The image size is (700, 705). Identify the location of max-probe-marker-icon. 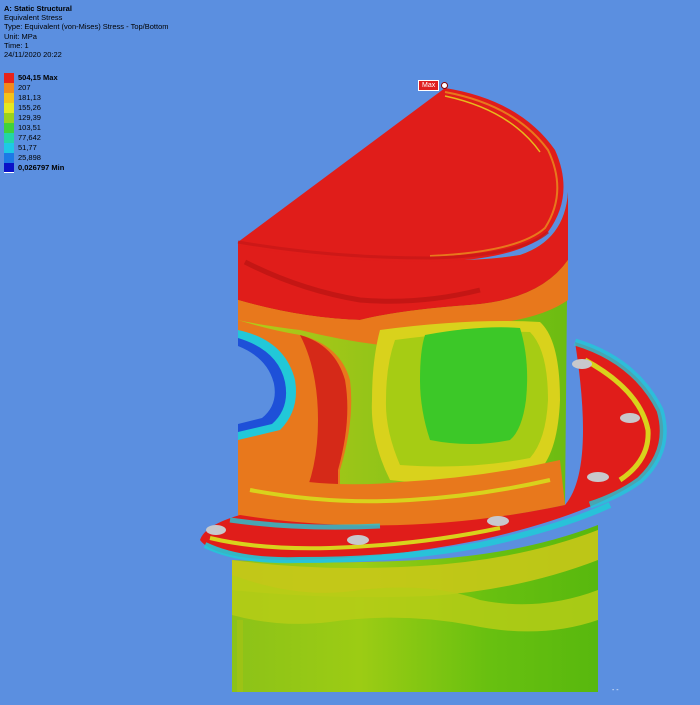
(444, 85).